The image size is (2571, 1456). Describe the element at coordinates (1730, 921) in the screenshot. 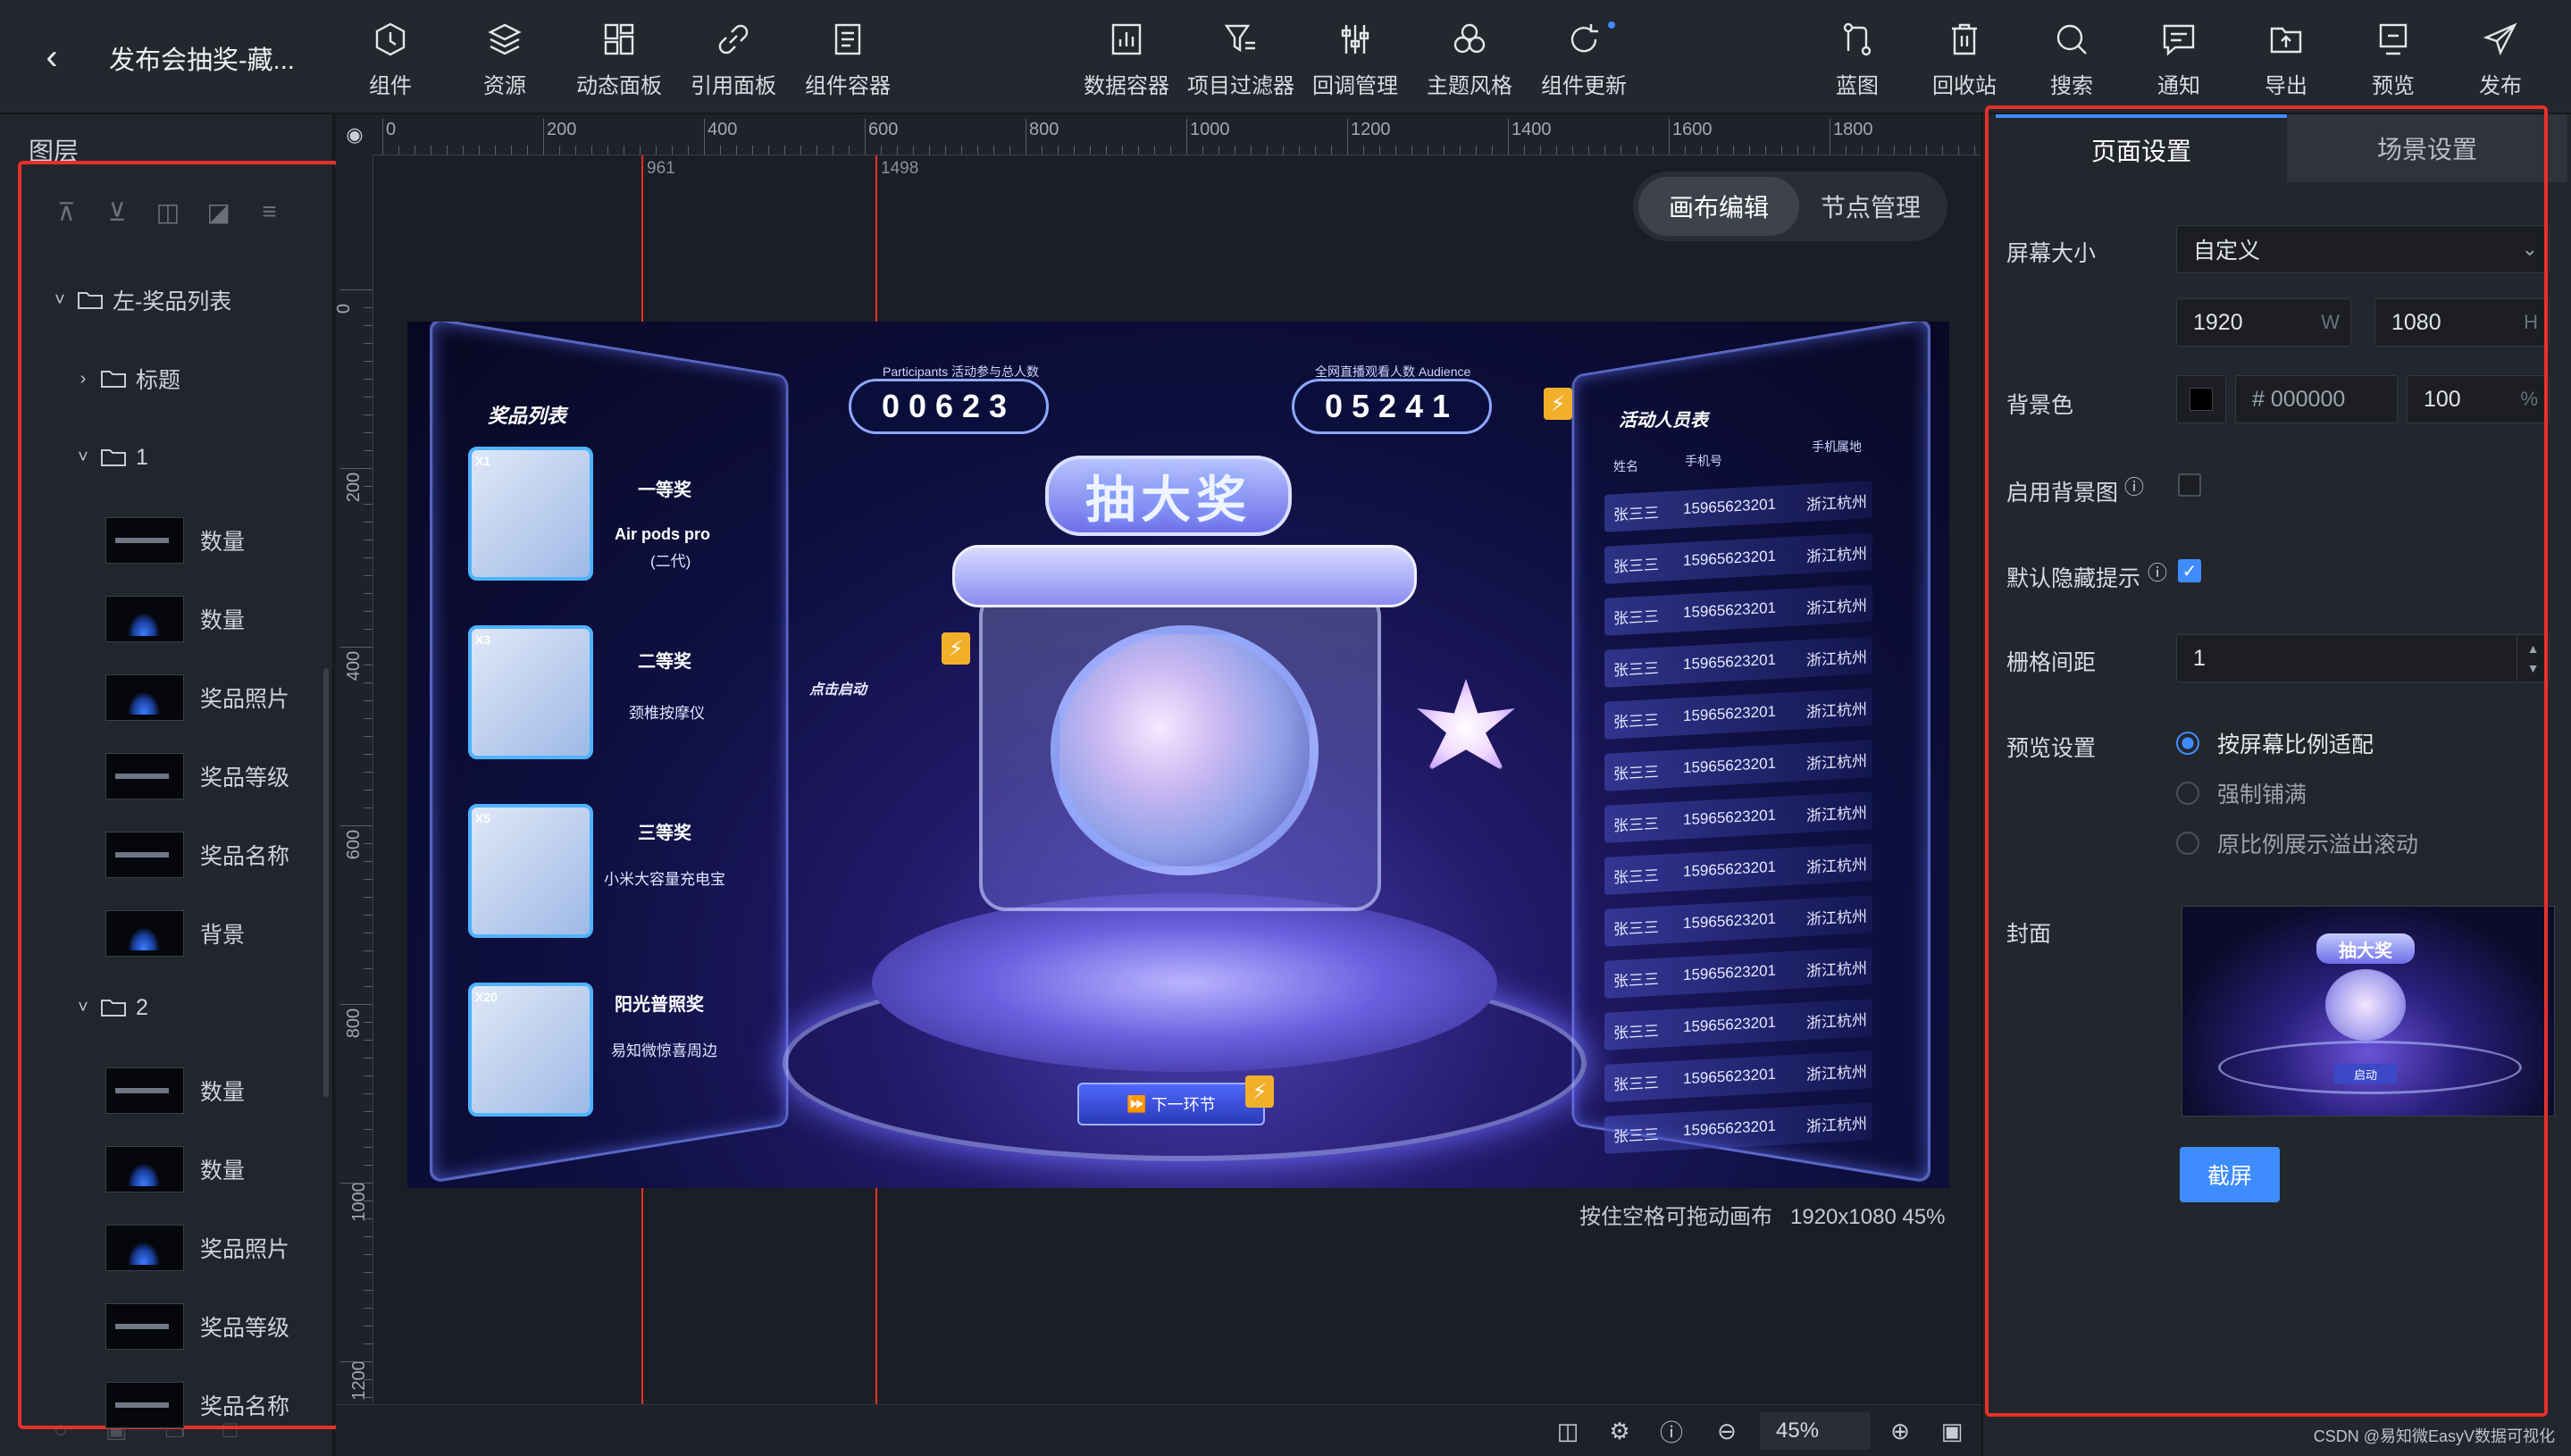

I see `roster-phone: 15965623201` at that location.